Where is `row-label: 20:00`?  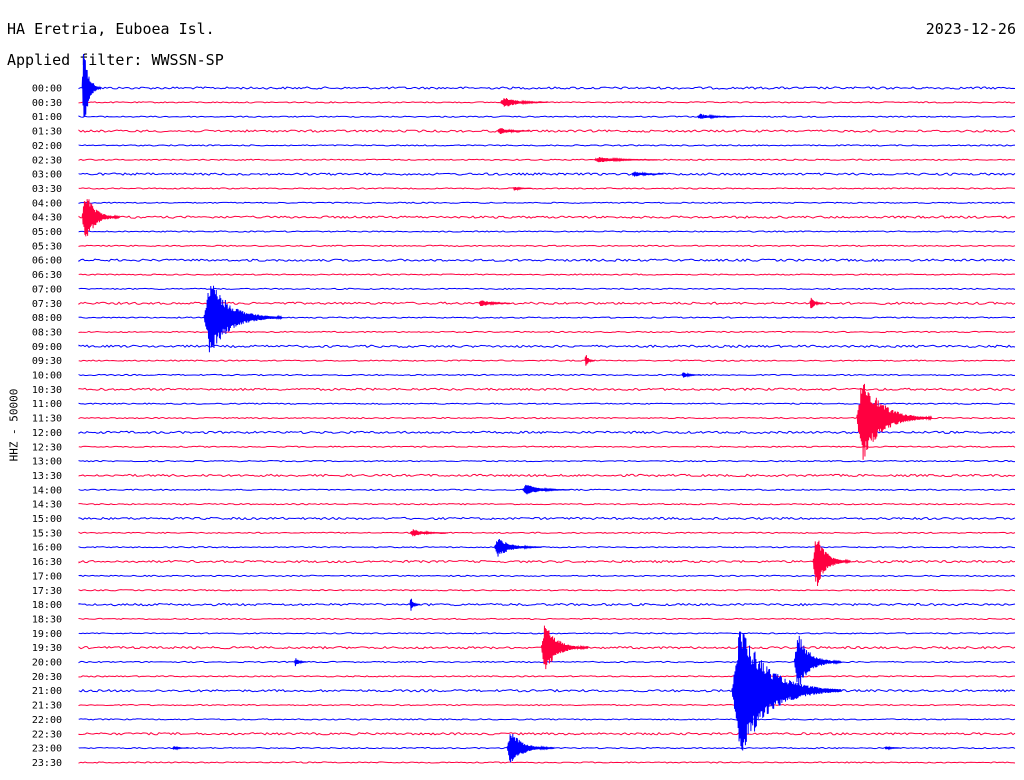
row-label: 20:00 is located at coordinates (47, 663).